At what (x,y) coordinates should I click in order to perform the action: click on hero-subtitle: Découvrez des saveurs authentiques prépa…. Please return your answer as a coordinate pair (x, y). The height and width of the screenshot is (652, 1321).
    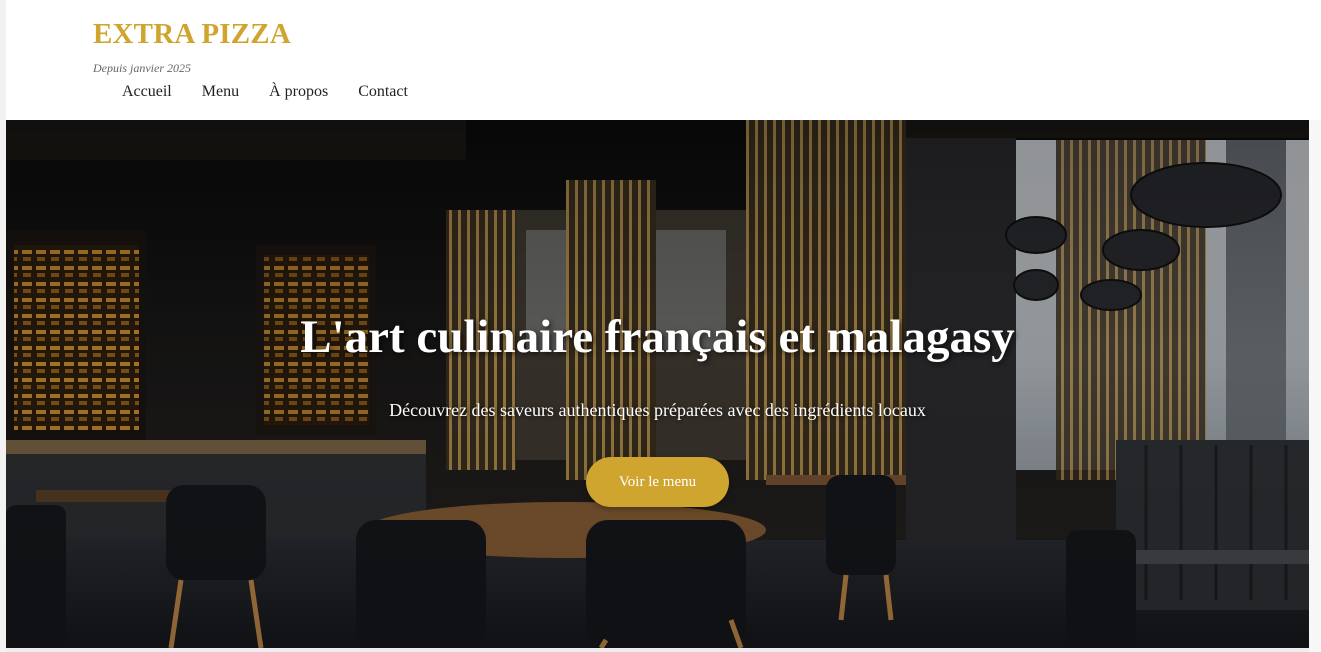
    Looking at the image, I should click on (657, 410).